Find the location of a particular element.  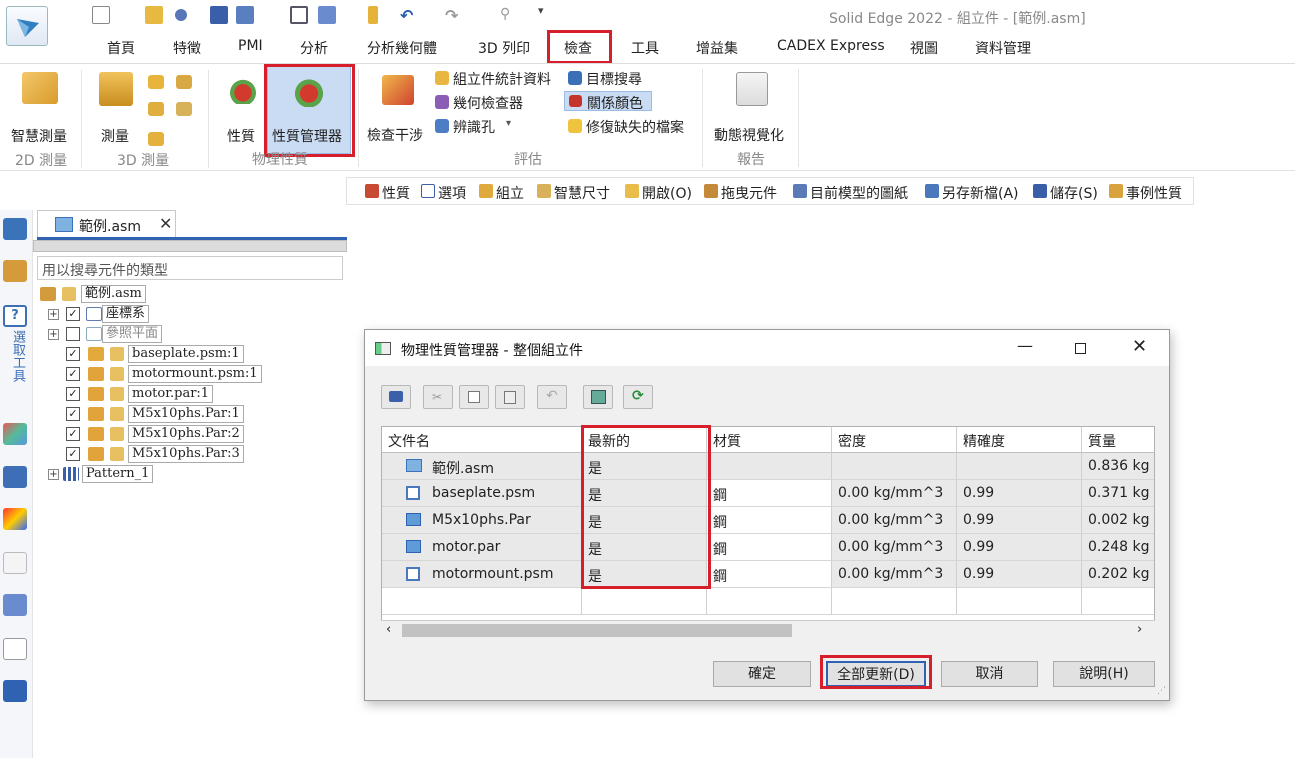

scroll-left-icon: ‹ is located at coordinates (388, 629).